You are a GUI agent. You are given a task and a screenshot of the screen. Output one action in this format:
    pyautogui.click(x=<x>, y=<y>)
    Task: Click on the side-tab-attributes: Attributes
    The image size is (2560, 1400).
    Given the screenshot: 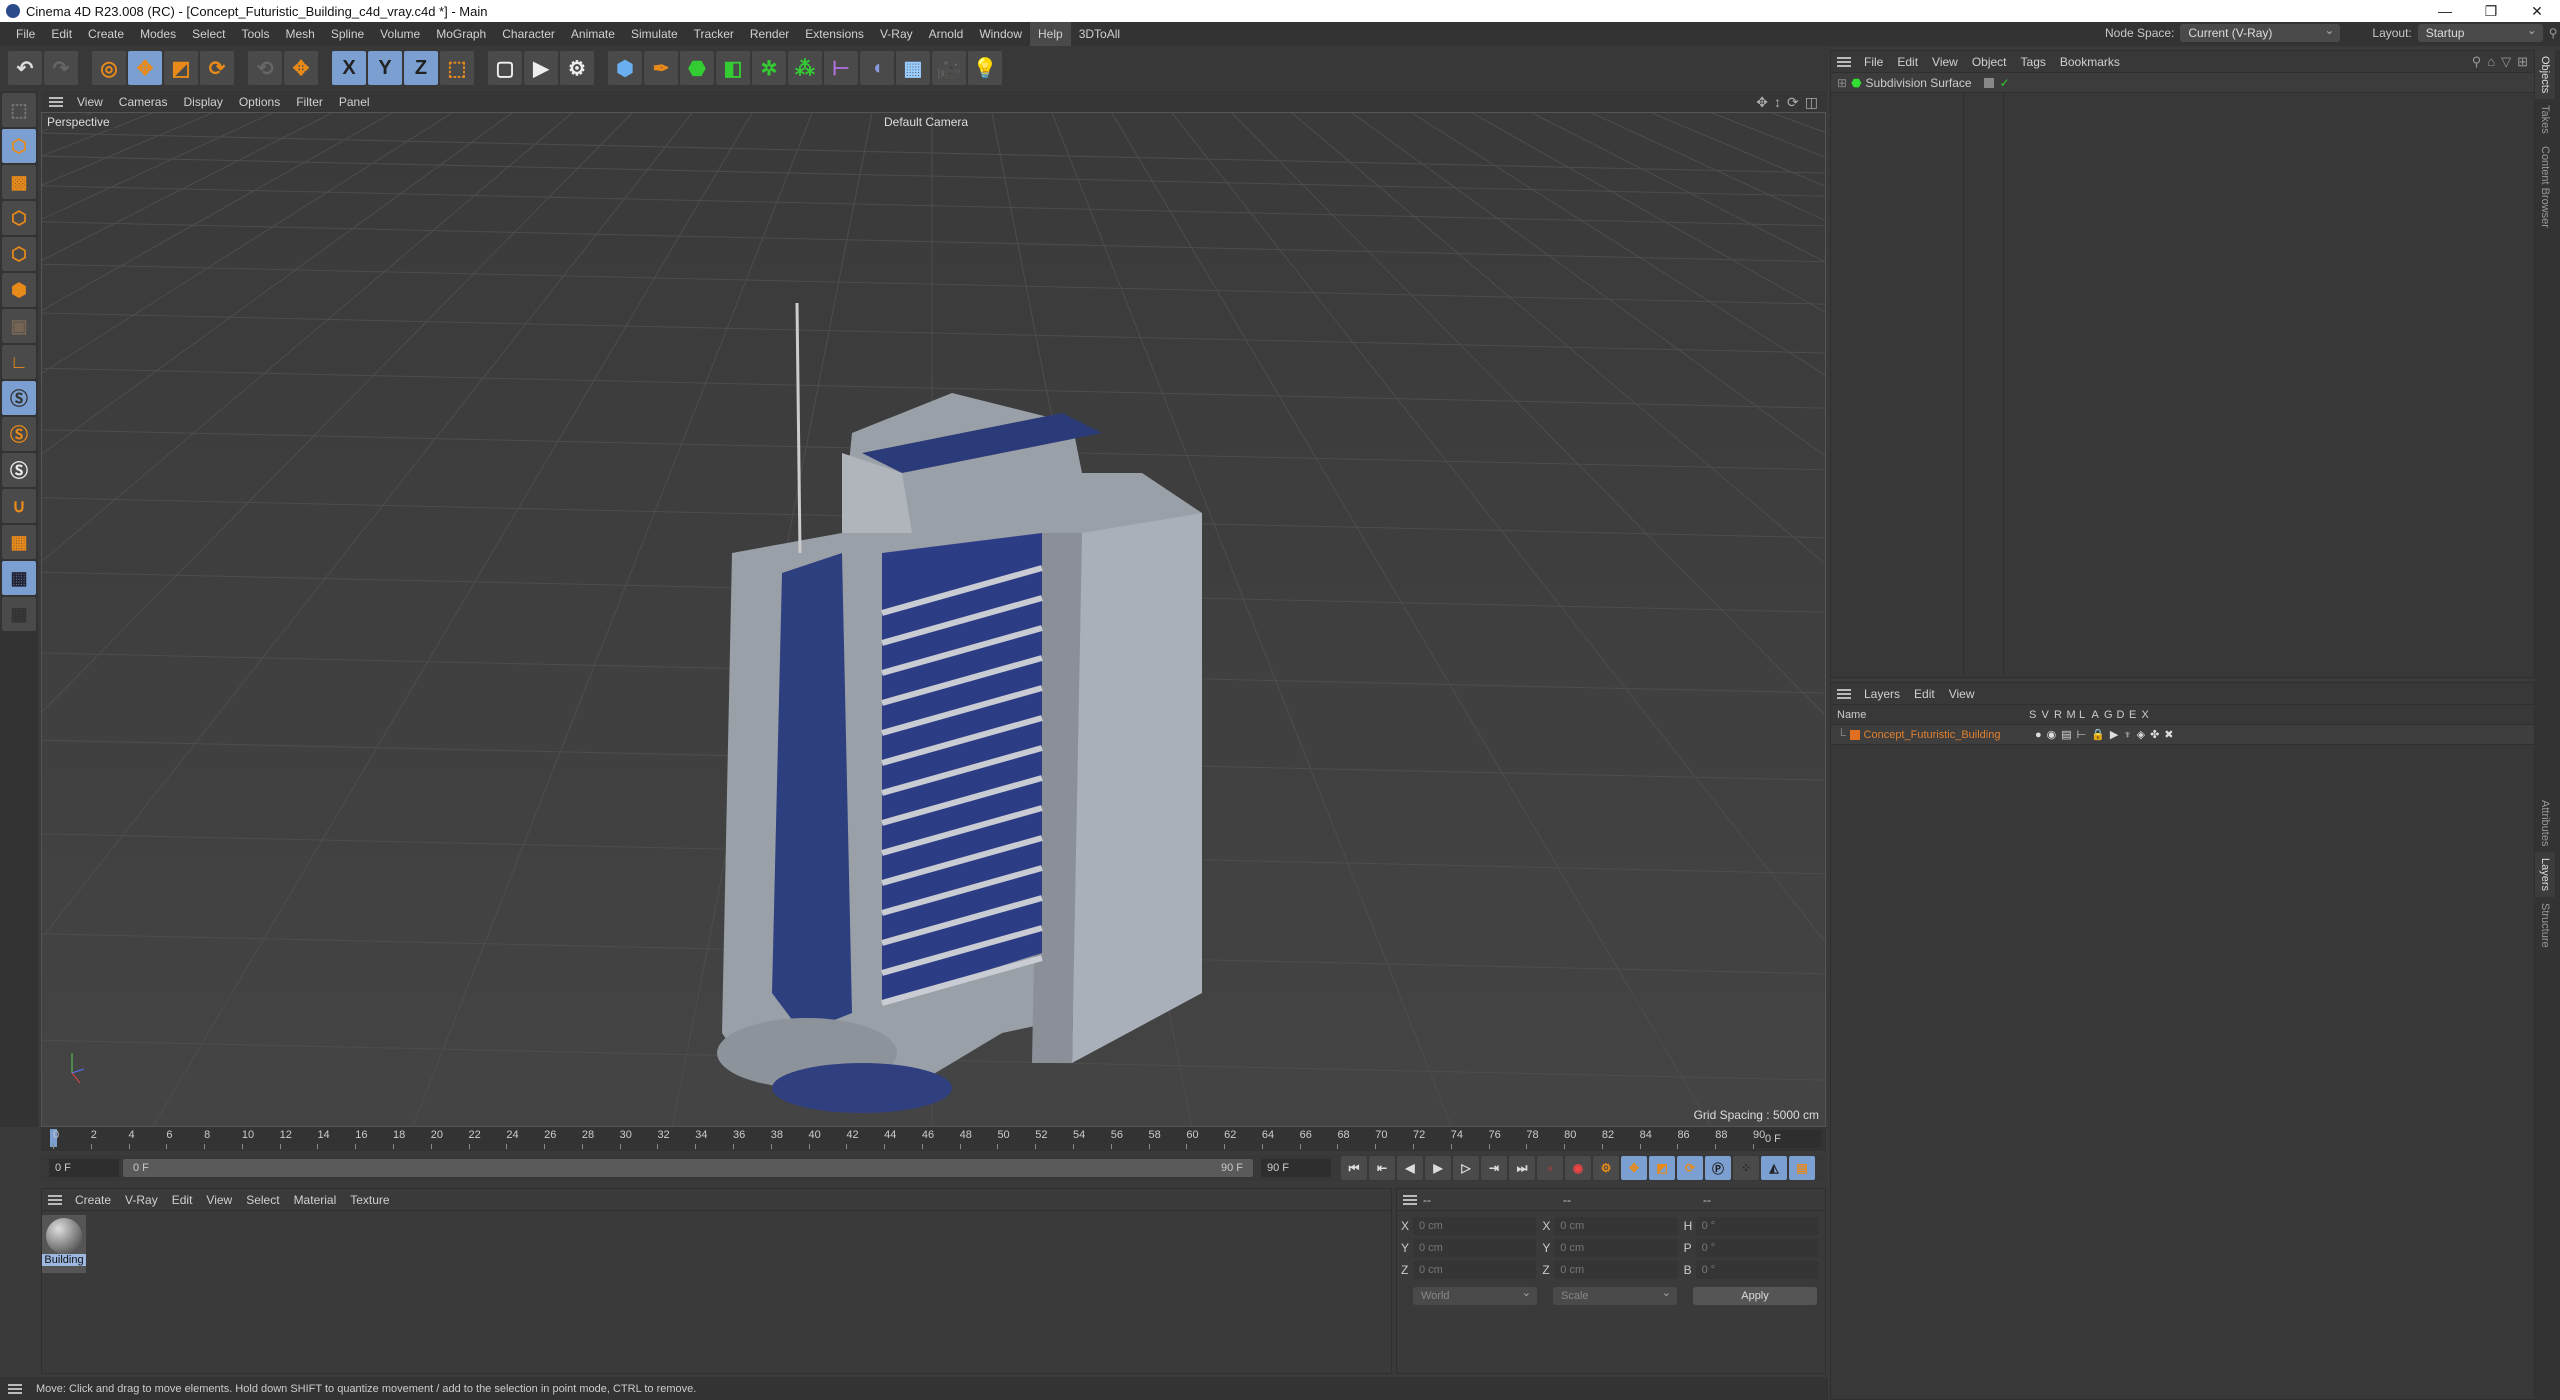 What is the action you would take?
    pyautogui.click(x=2545, y=823)
    